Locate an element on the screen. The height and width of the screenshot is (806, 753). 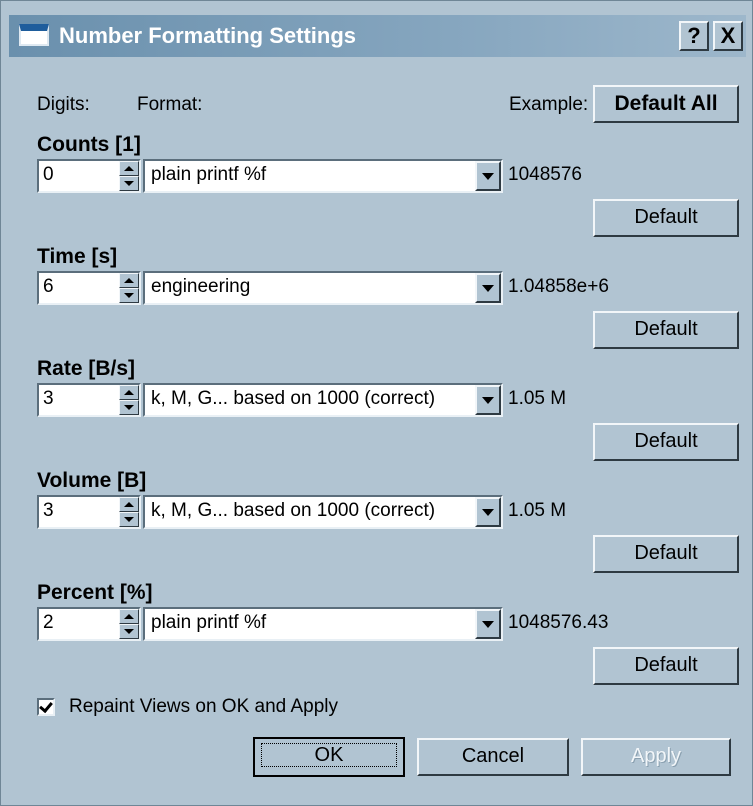
help-button: ? is located at coordinates (694, 36).